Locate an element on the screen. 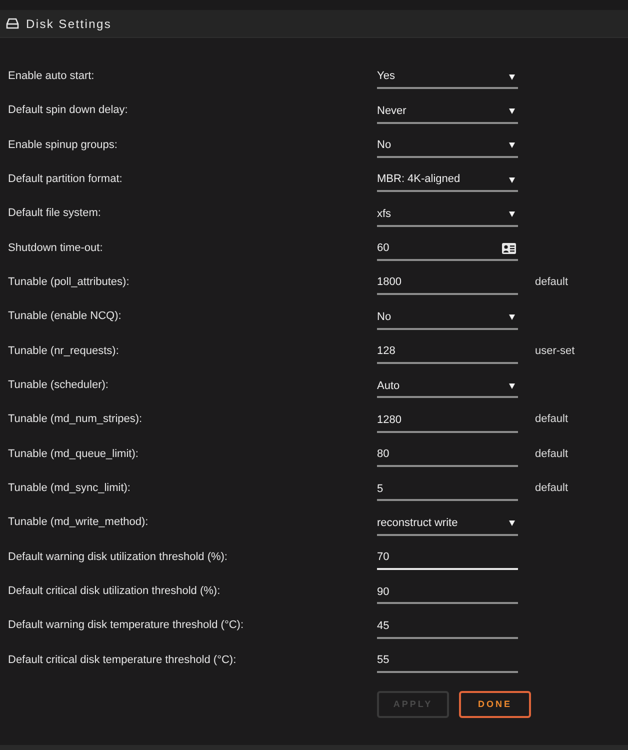  field-value: xfs is located at coordinates (384, 214).